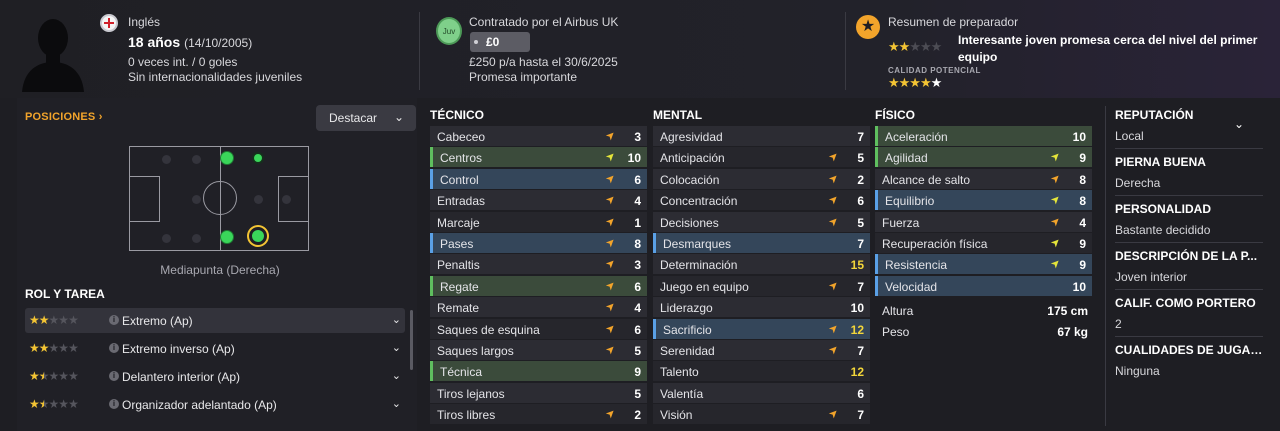 Image resolution: width=1280 pixels, height=431 pixels. What do you see at coordinates (845, 51) in the screenshot?
I see `header-divider` at bounding box center [845, 51].